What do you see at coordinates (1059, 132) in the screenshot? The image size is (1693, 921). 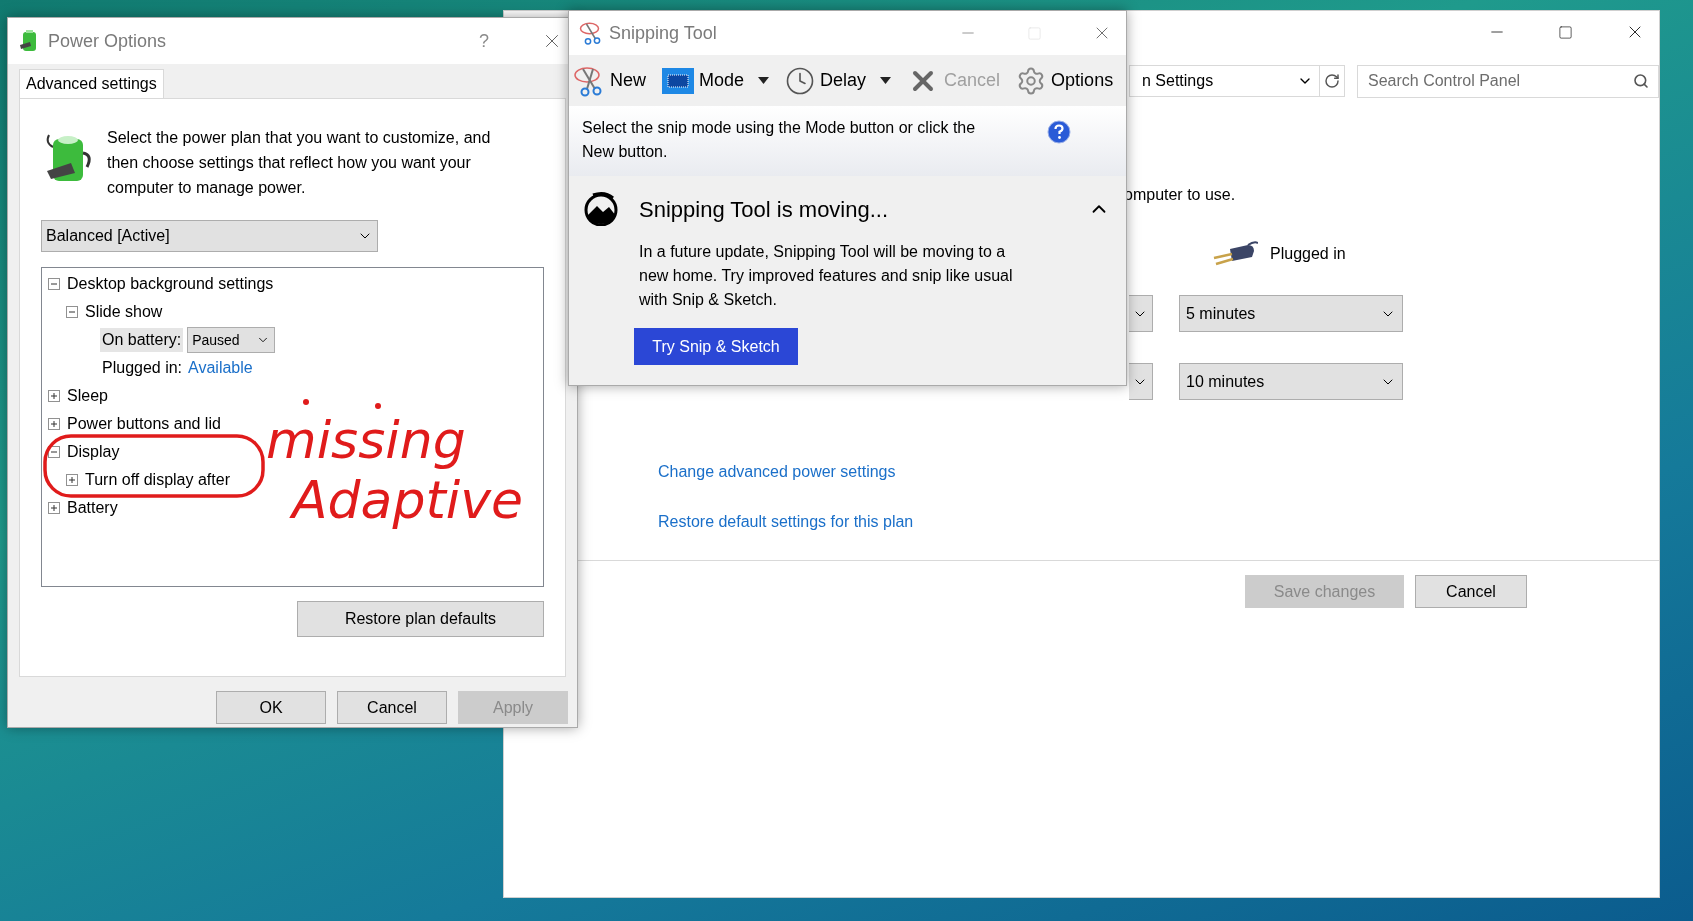 I see `help-icon` at bounding box center [1059, 132].